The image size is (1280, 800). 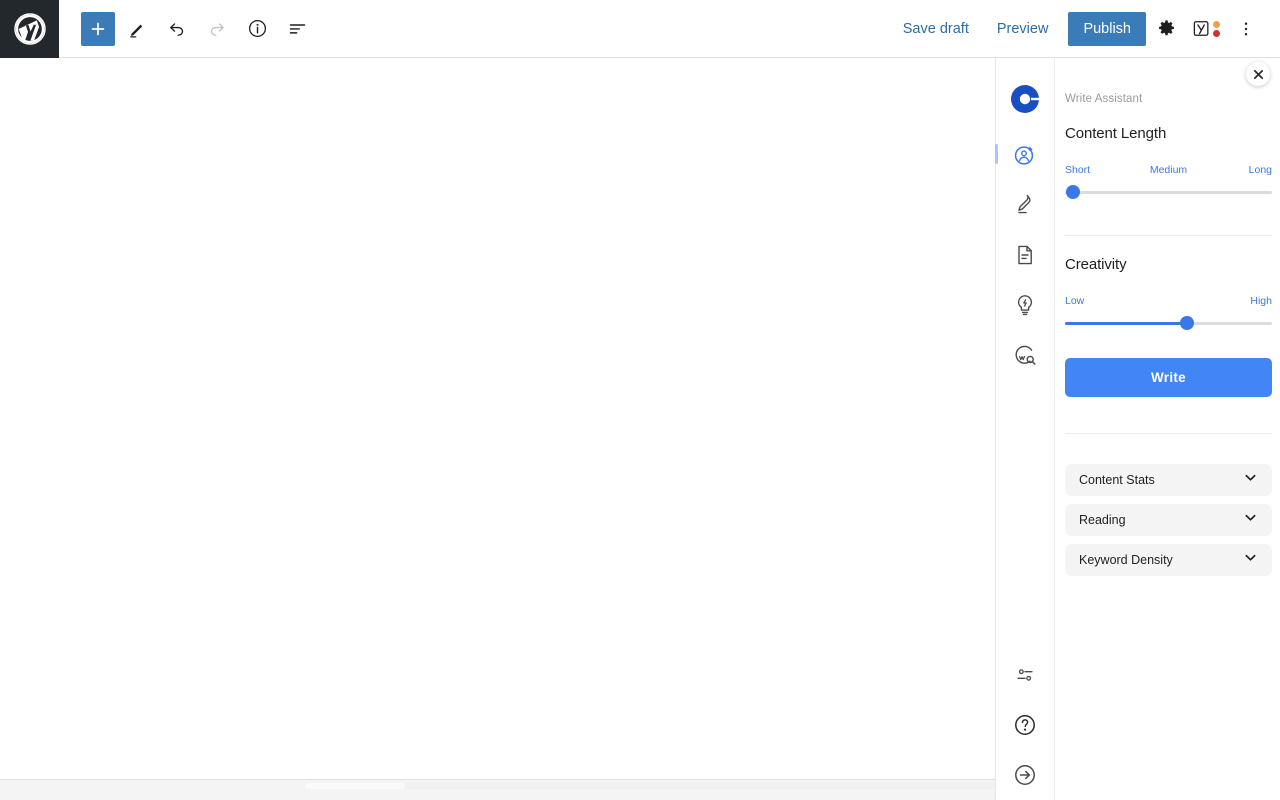 I want to click on rail-item-document, so click(x=1025, y=255).